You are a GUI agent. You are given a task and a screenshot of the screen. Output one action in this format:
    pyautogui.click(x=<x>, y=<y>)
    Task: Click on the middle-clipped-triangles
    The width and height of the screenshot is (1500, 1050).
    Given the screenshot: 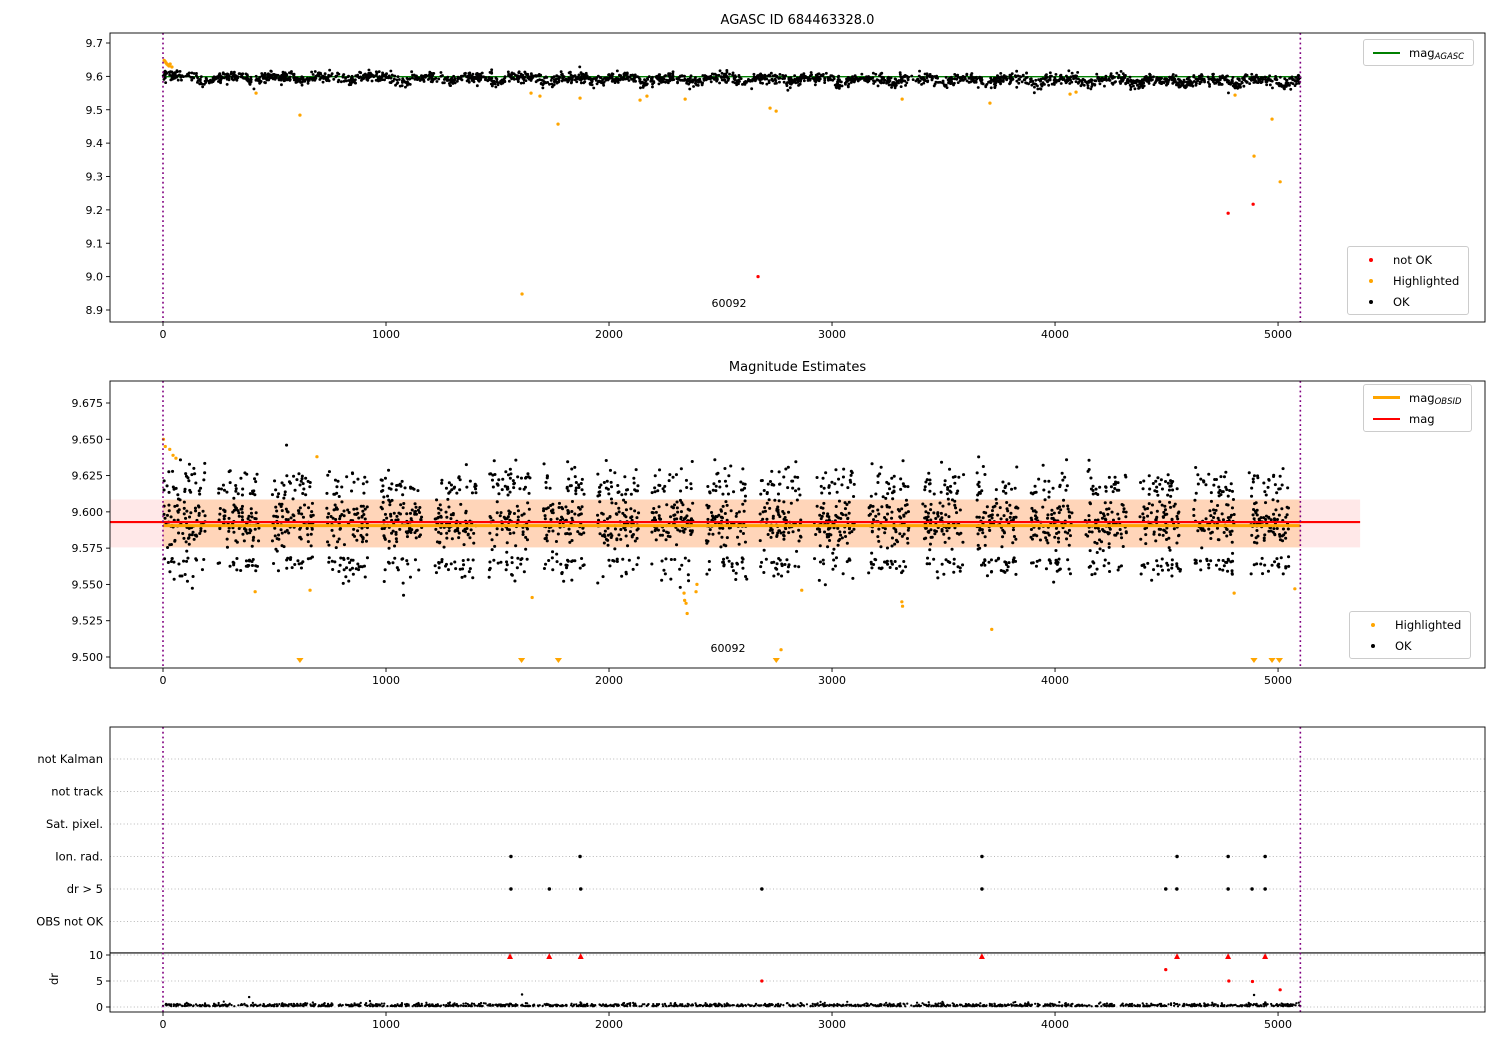 What is the action you would take?
    pyautogui.click(x=789, y=660)
    